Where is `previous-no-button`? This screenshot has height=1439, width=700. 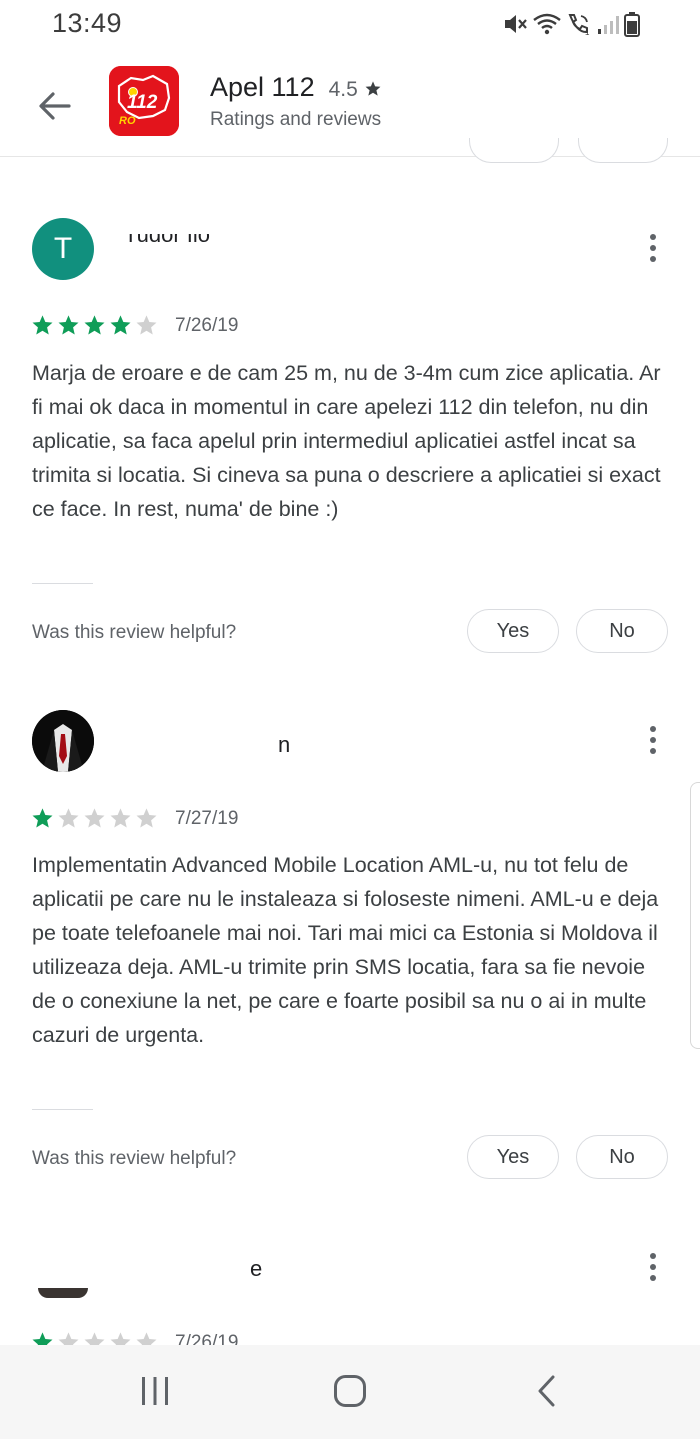
previous-no-button is located at coordinates (623, 150).